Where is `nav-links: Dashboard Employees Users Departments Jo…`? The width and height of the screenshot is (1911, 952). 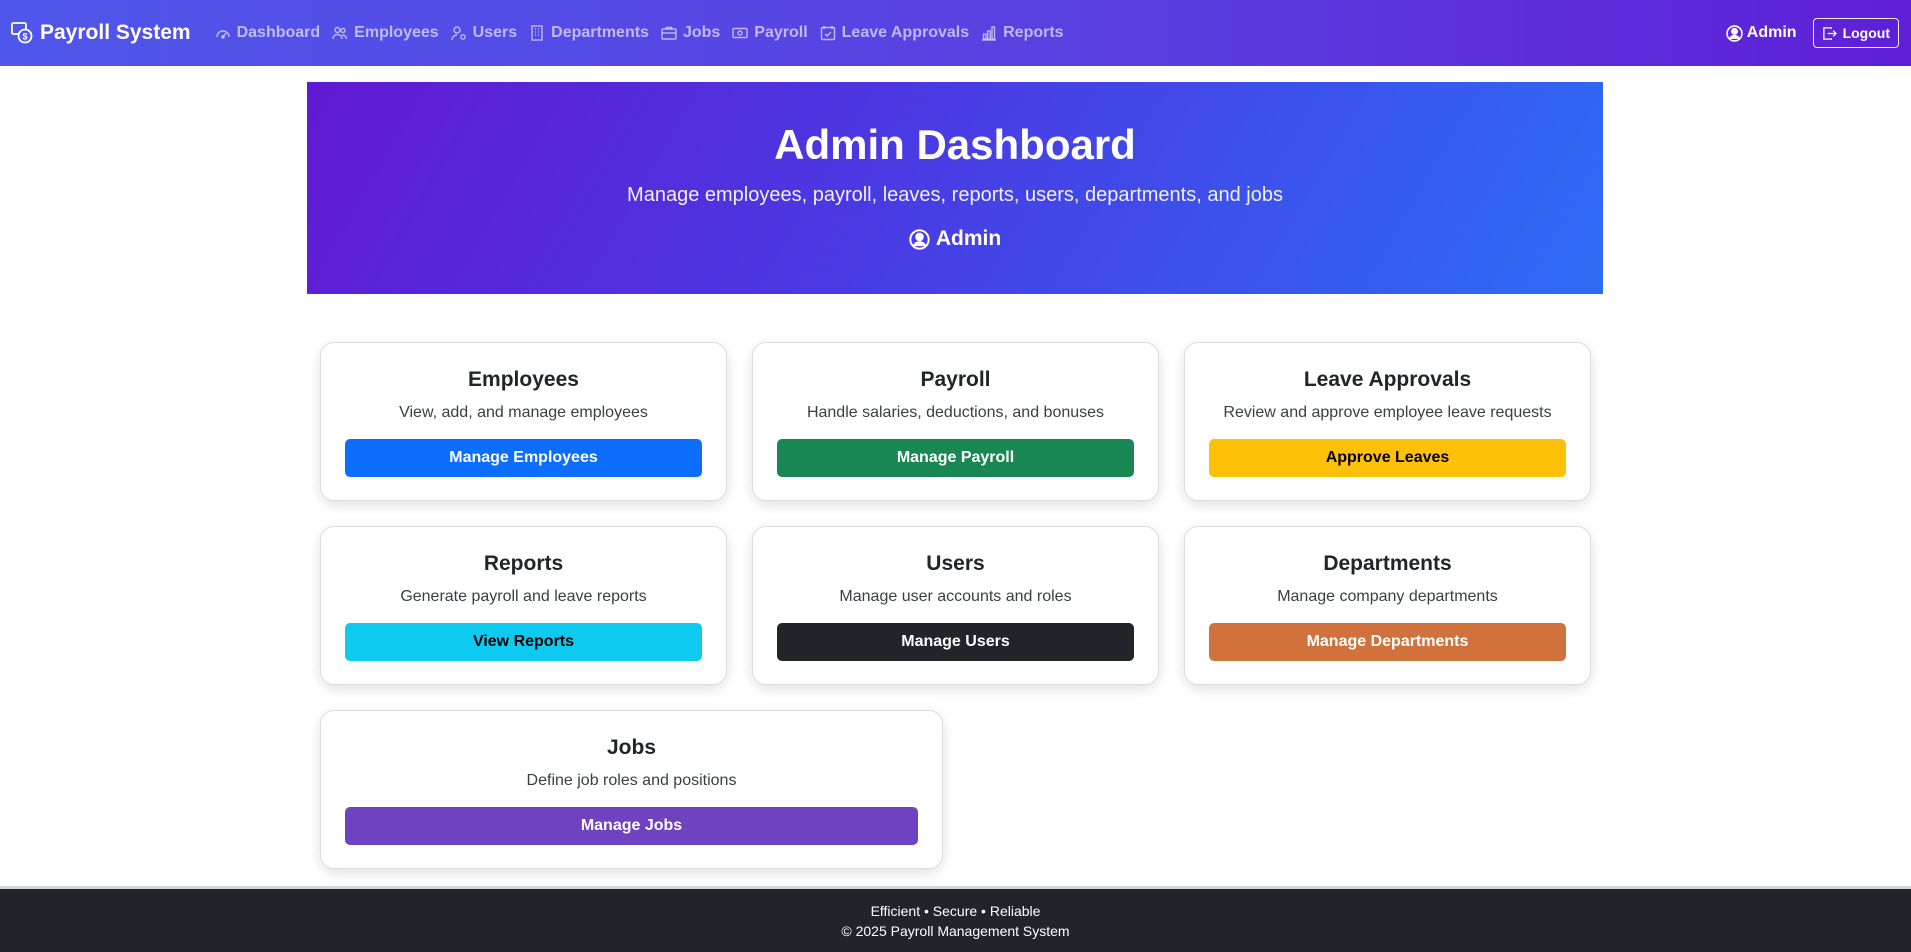 nav-links: Dashboard Employees Users Departments Jo… is located at coordinates (635, 33).